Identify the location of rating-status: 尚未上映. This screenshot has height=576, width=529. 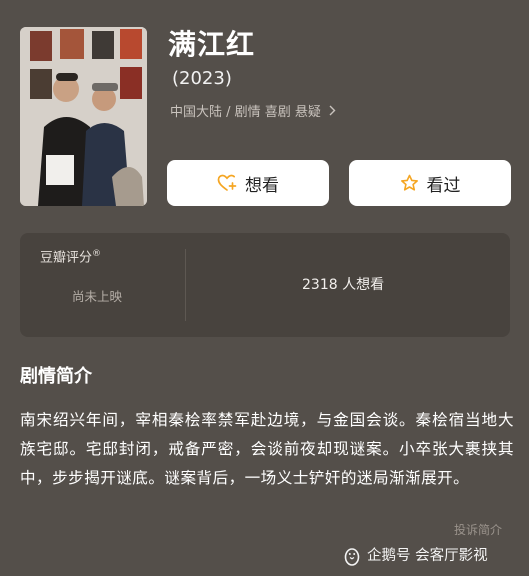
(97, 296).